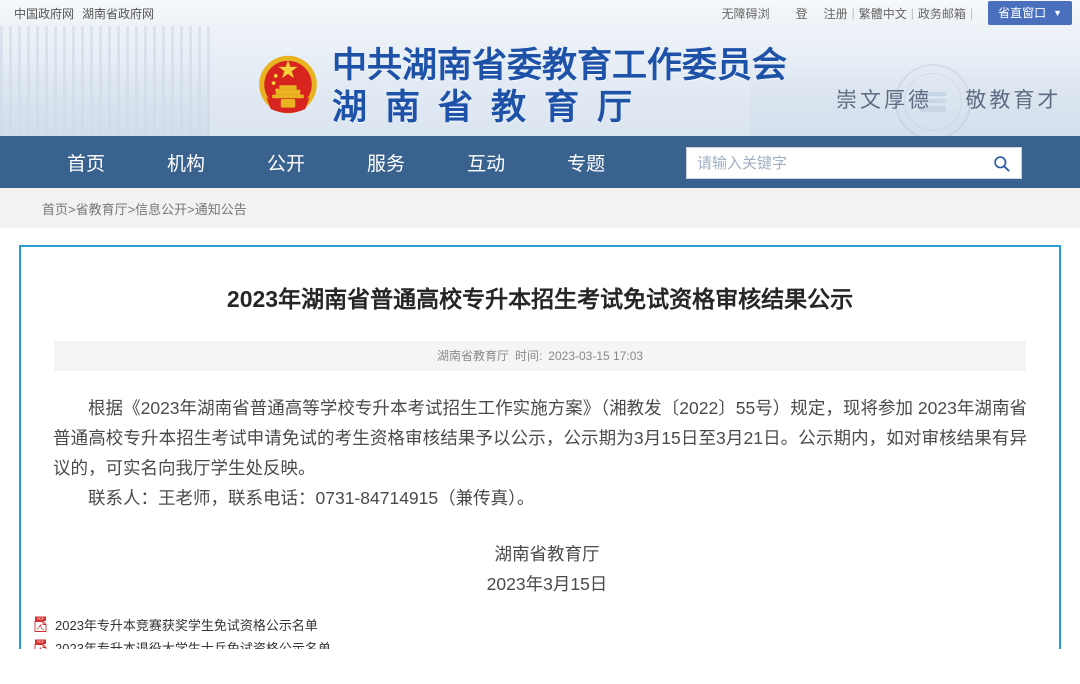 Image resolution: width=1080 pixels, height=684 pixels. What do you see at coordinates (942, 13) in the screenshot?
I see `link-gov-mailbox: 政务邮箱` at bounding box center [942, 13].